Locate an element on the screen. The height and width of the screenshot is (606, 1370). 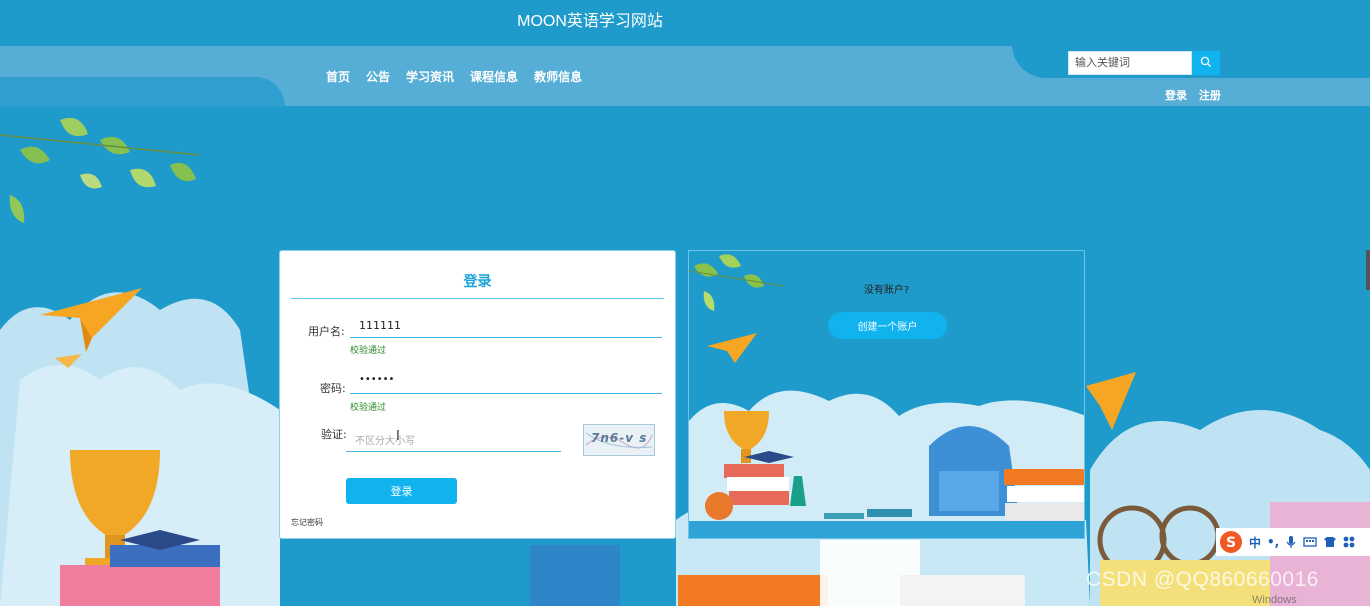
username-value: 111111 is located at coordinates (380, 325).